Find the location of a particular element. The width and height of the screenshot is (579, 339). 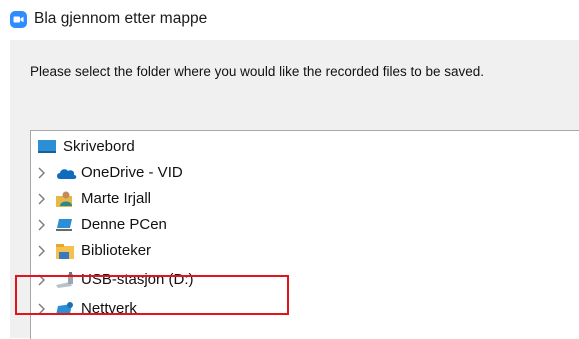

highlight-annotation-box is located at coordinates (152, 295).